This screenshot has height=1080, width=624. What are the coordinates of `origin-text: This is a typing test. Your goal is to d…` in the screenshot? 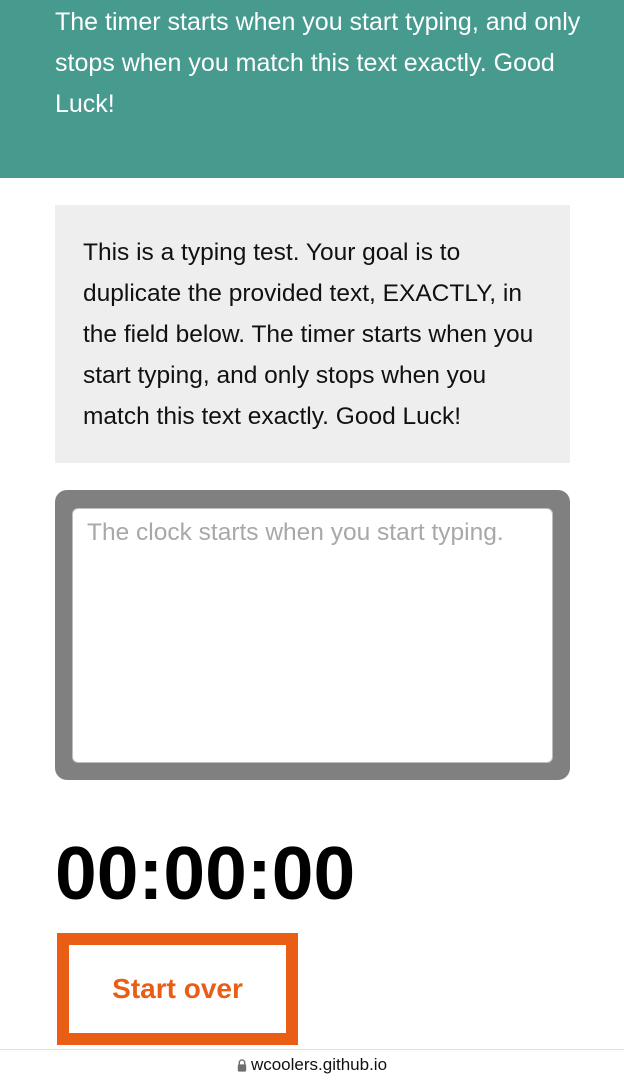 It's located at (308, 334).